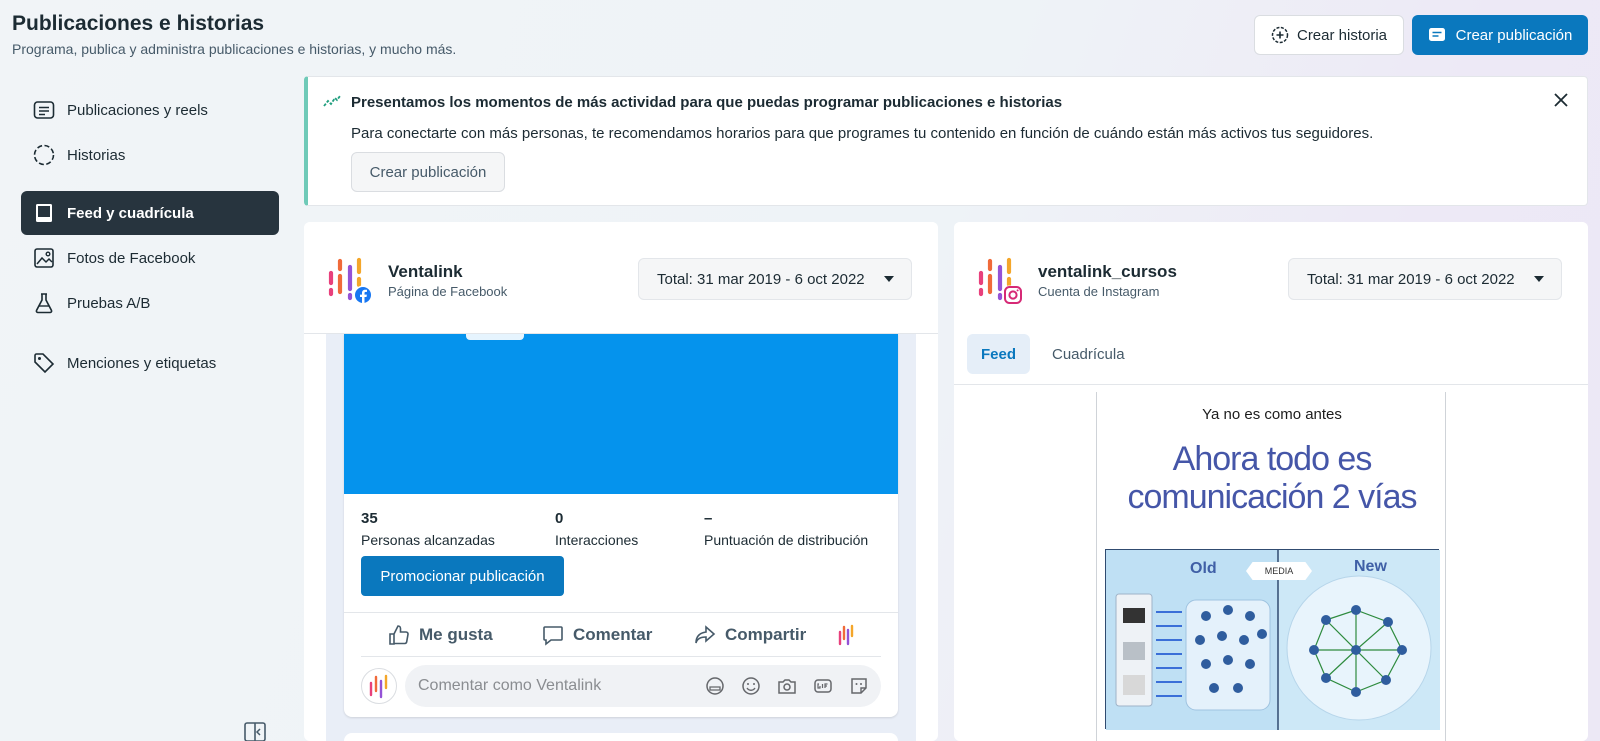 The height and width of the screenshot is (741, 1600). I want to click on stories-icon, so click(44, 155).